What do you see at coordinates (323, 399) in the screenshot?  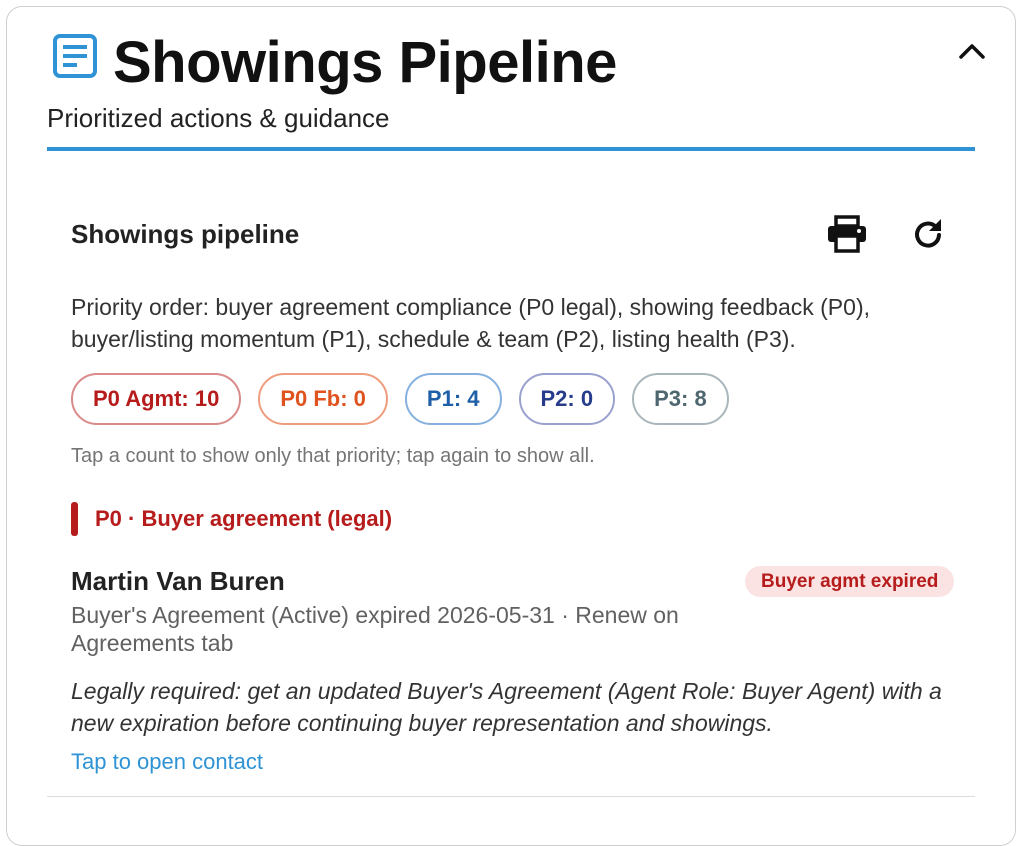 I see `chip-p0-feedback: P0 Fb: 0` at bounding box center [323, 399].